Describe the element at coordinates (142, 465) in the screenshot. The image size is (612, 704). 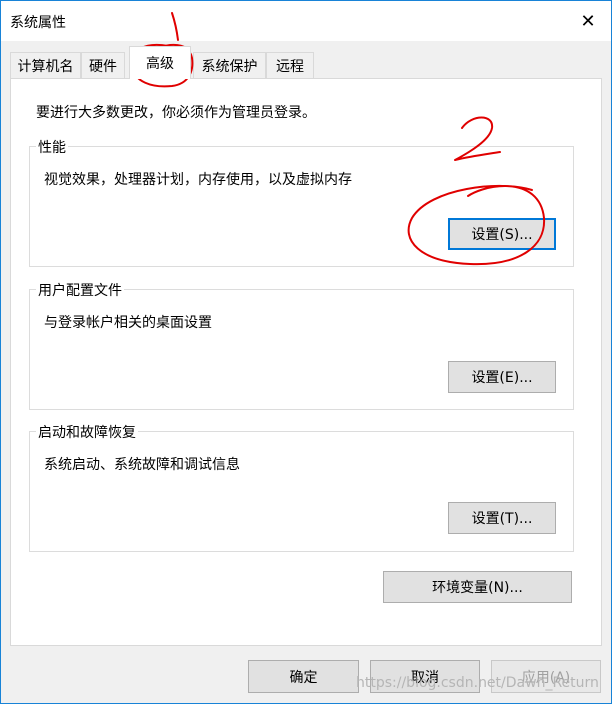
I see `startup-recovery-description: 系统启动、系统故障和调试信息` at that location.